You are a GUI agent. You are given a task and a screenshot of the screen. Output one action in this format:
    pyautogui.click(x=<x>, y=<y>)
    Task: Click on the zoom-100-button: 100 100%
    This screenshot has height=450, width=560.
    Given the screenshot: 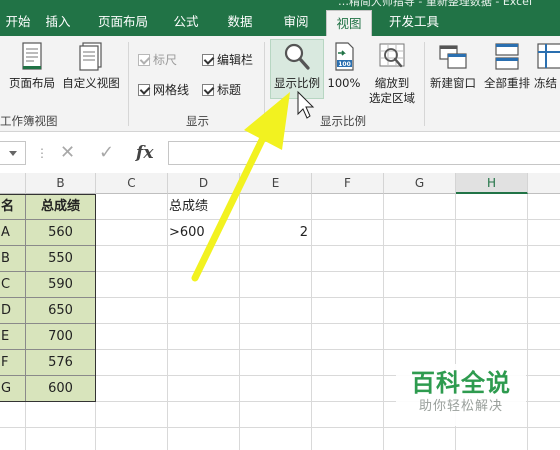 What is the action you would take?
    pyautogui.click(x=344, y=65)
    